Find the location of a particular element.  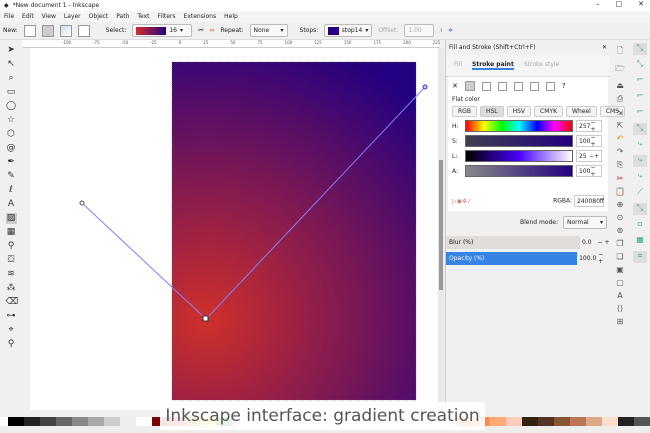

gradient-tool-icon: ▧ is located at coordinates (11, 218).